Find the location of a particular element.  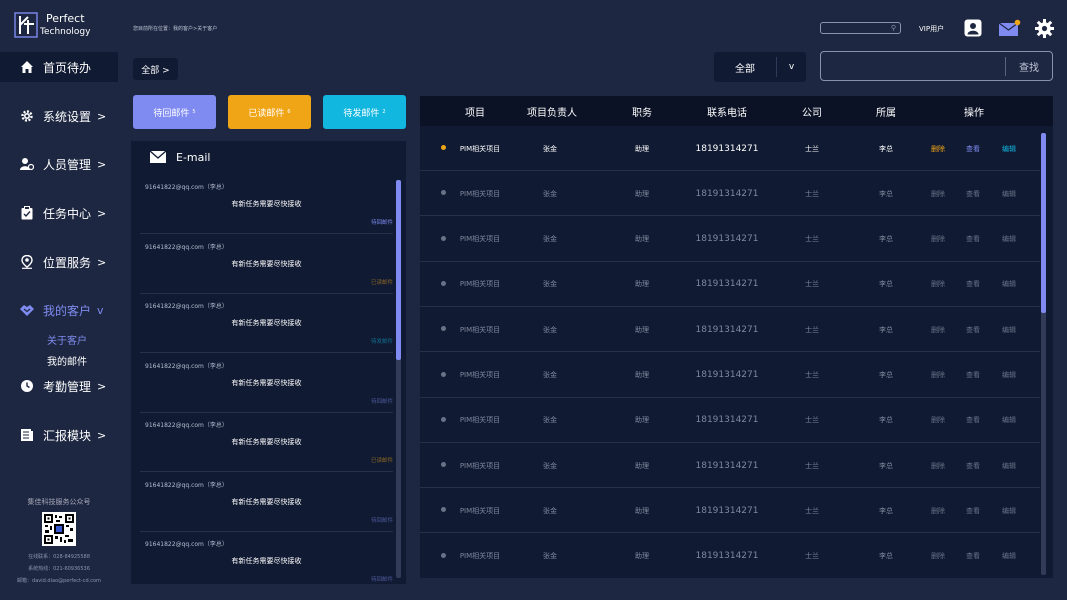

tab-read: 已读邮件 6 is located at coordinates (269, 112).